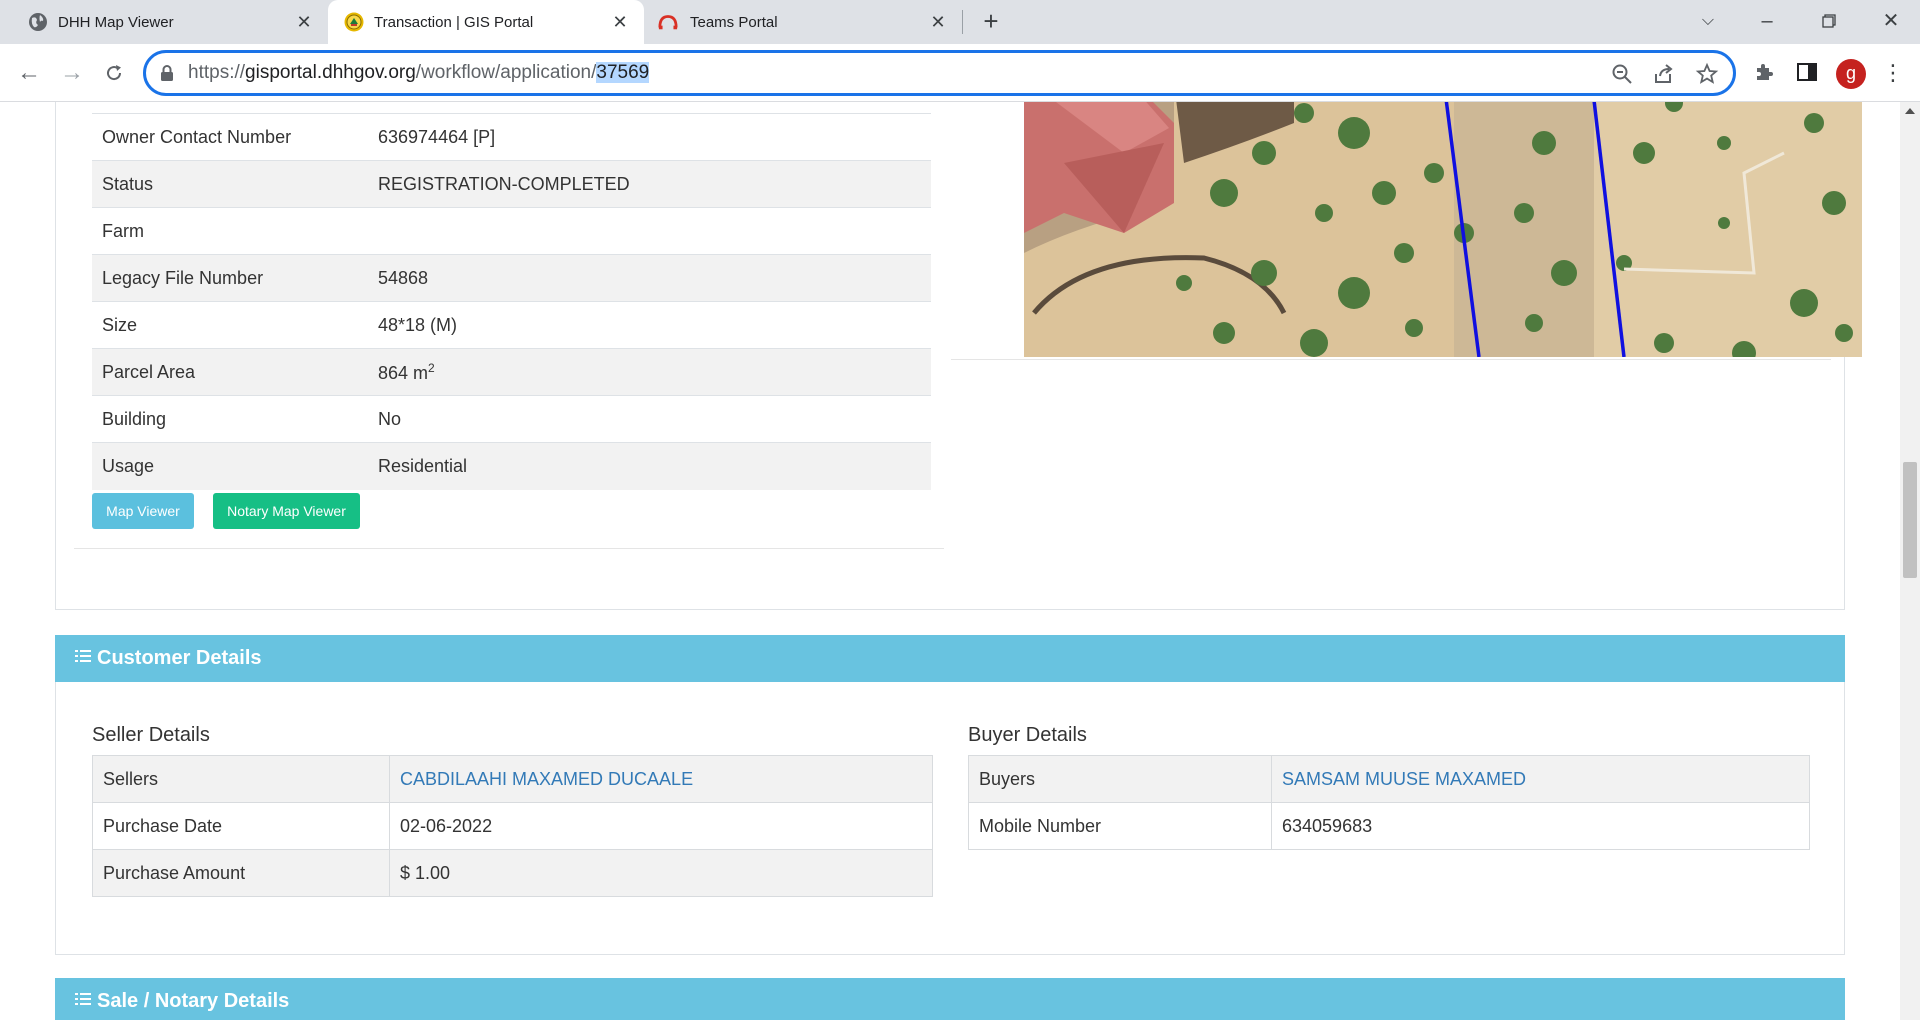  I want to click on share-icon, so click(1664, 74).